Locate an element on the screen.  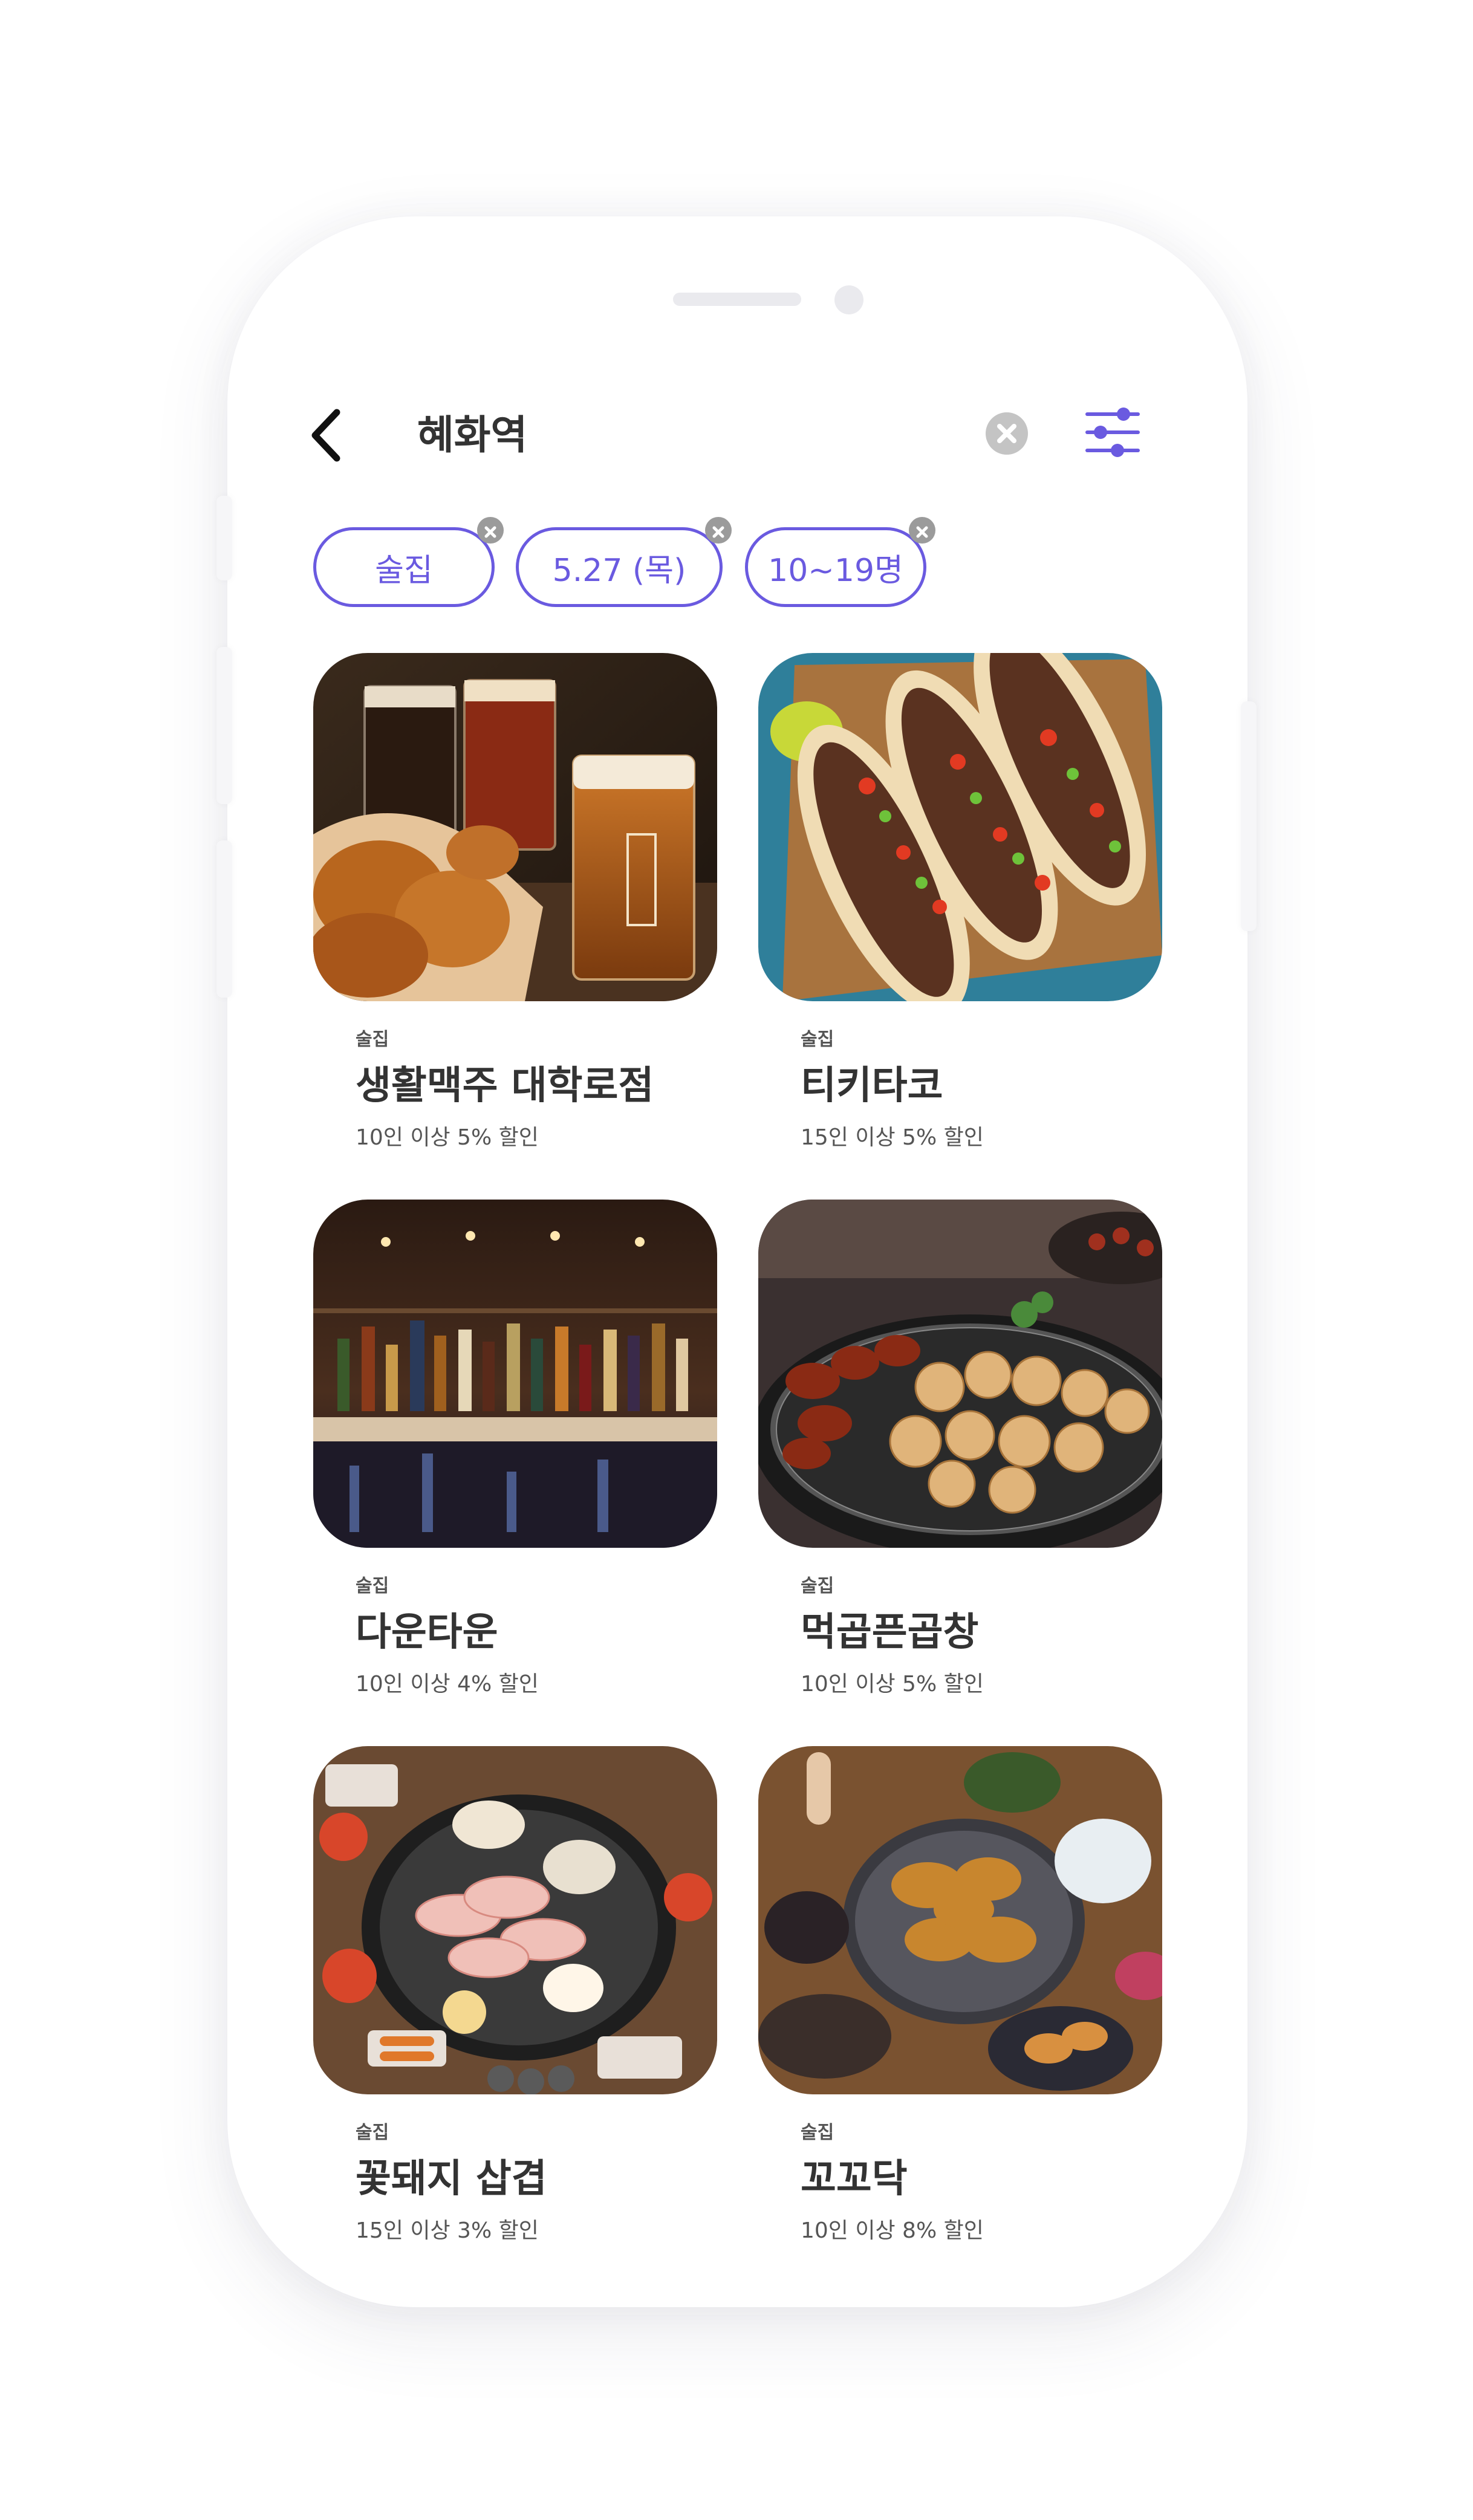
restaurant-name: 꽃돼지 삽겹 is located at coordinates (451, 2179).